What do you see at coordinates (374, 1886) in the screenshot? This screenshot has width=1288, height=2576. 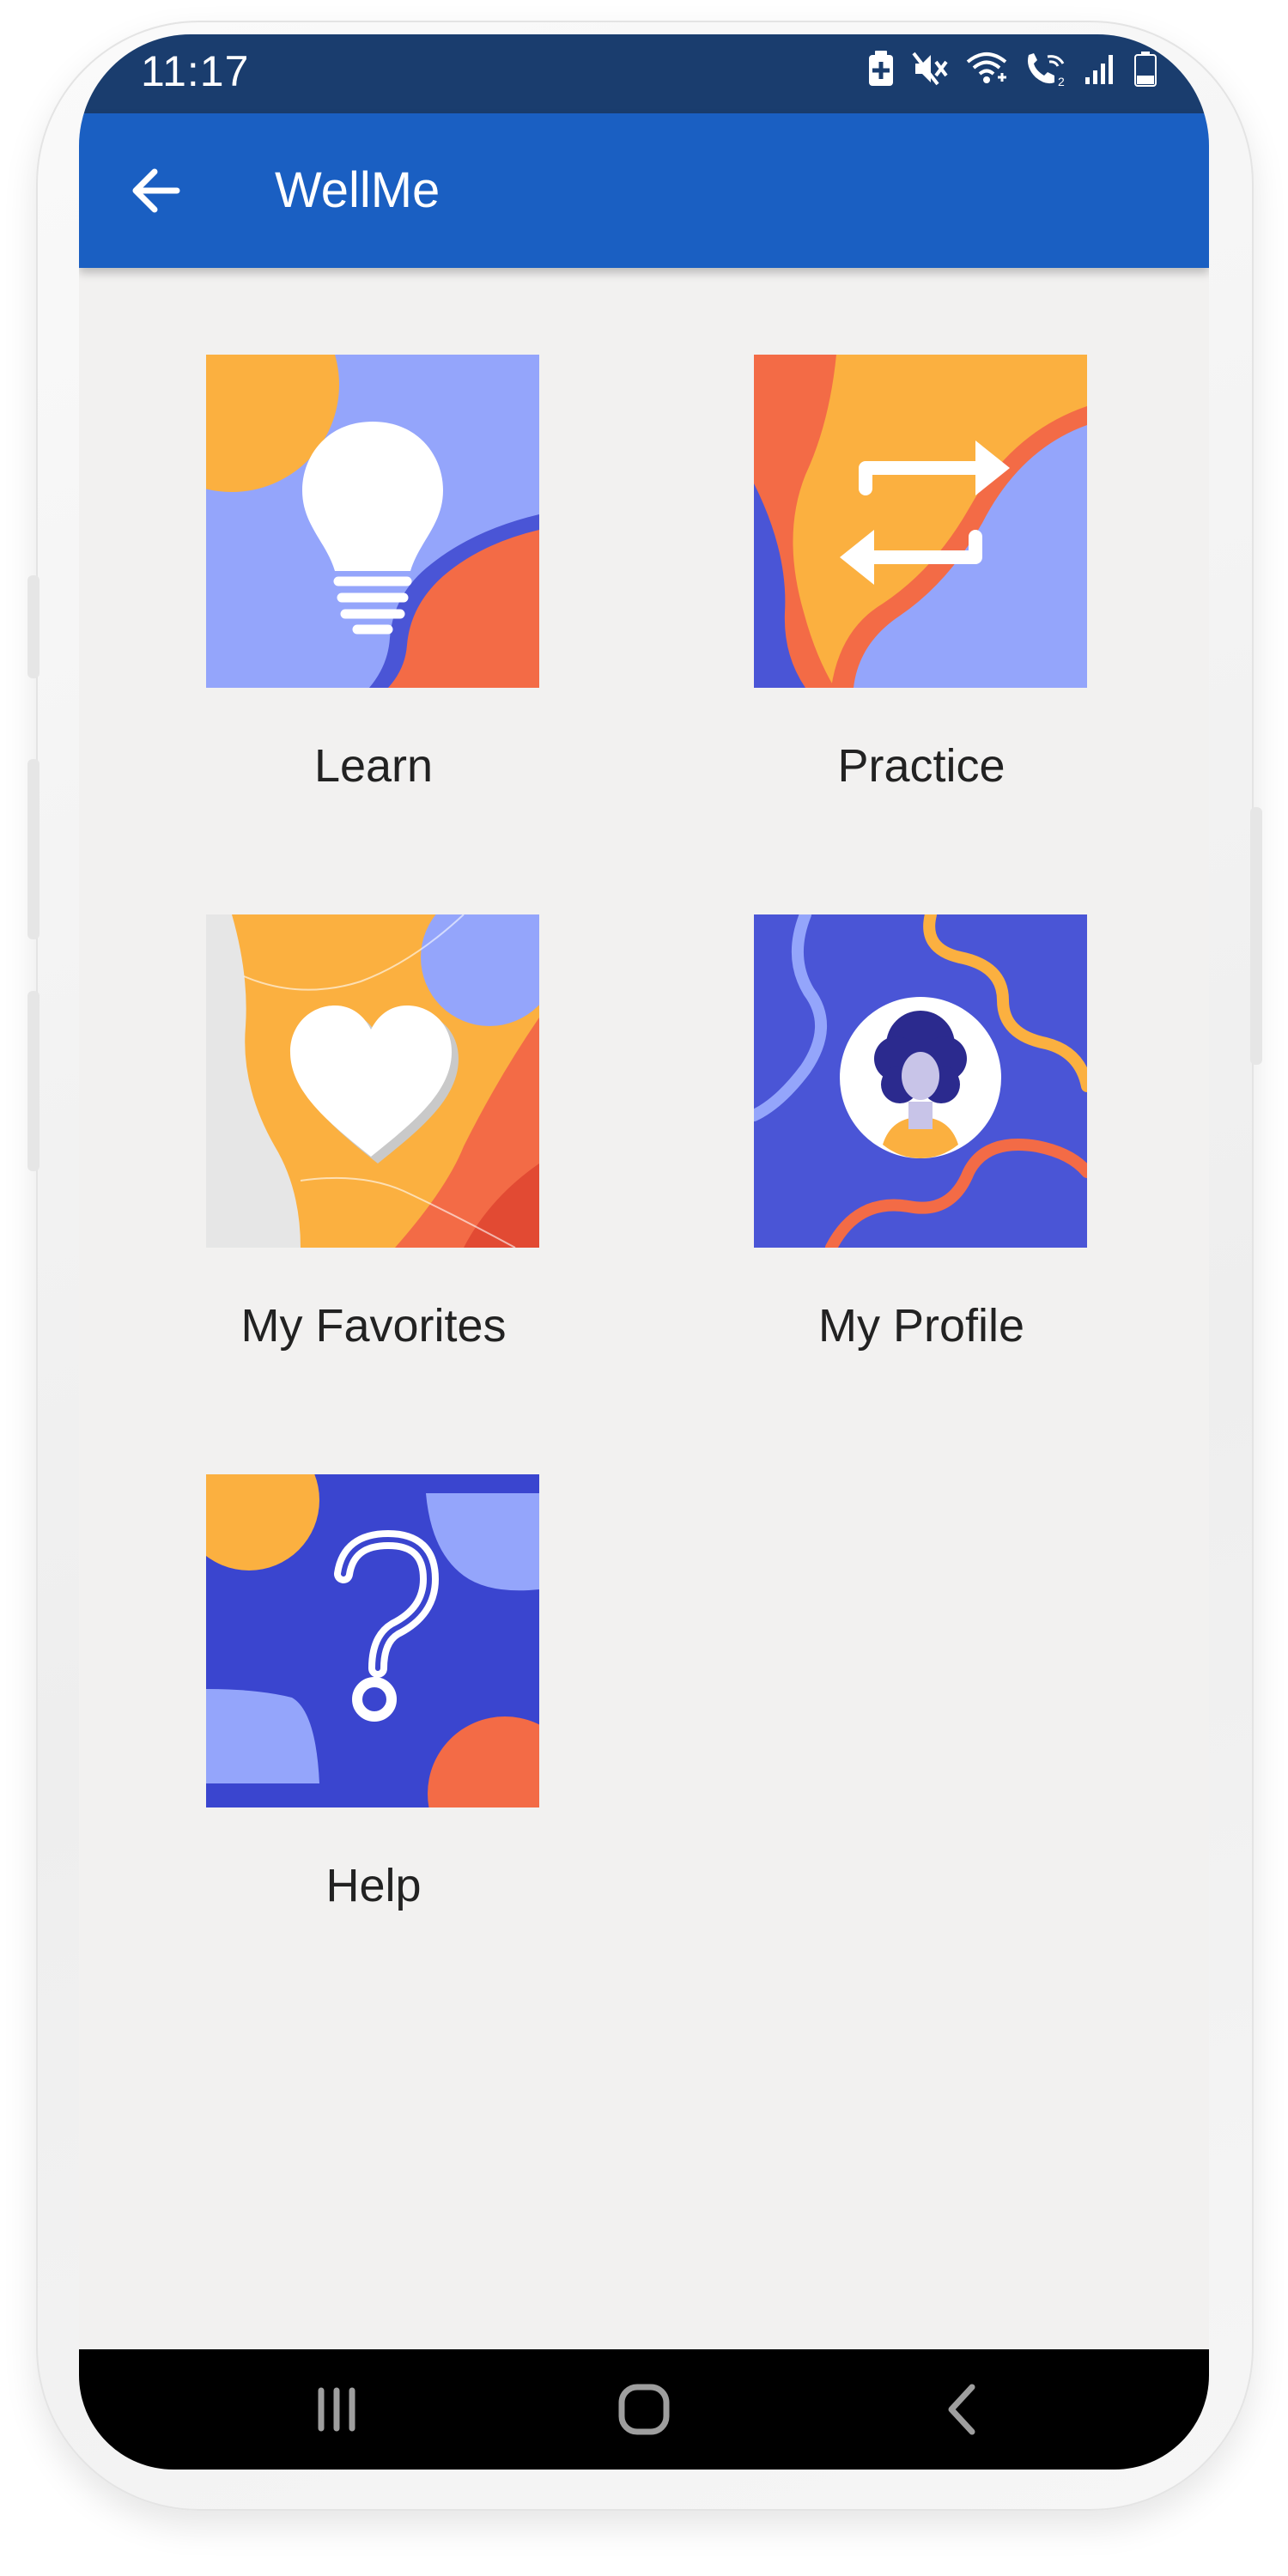 I see `tile-label: Help` at bounding box center [374, 1886].